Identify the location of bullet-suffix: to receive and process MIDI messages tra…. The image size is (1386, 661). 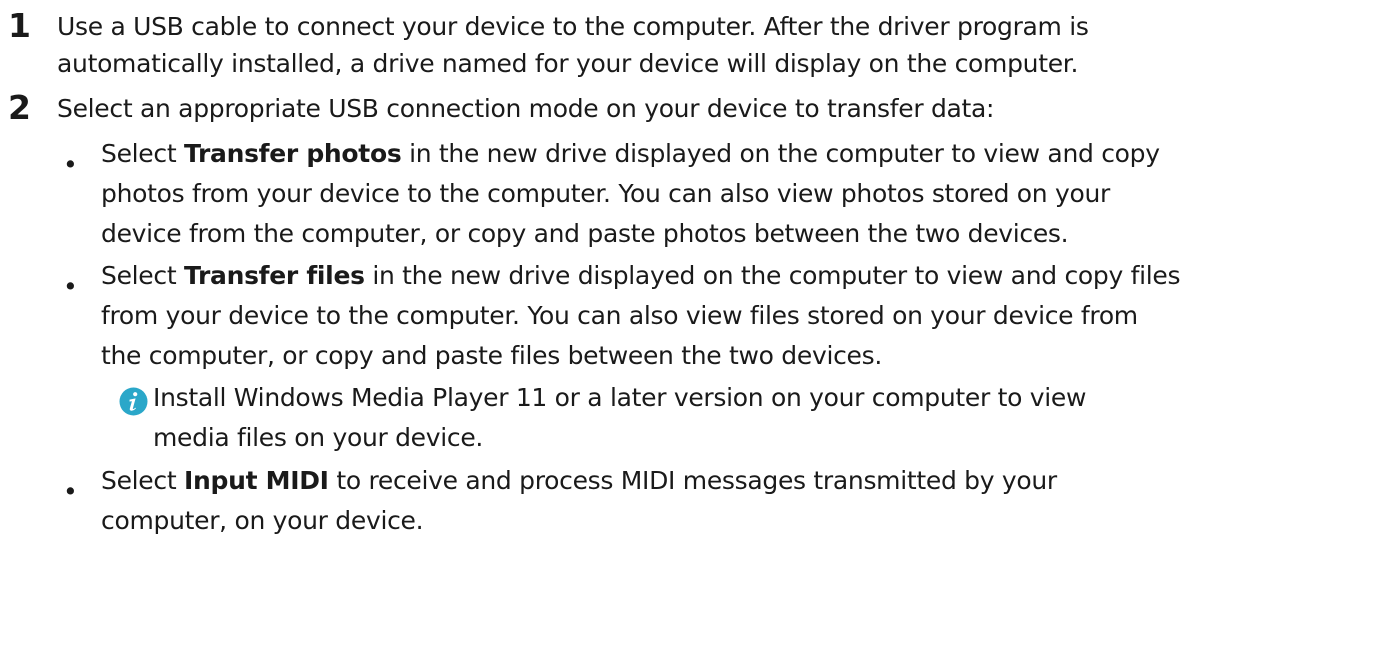
(692, 480).